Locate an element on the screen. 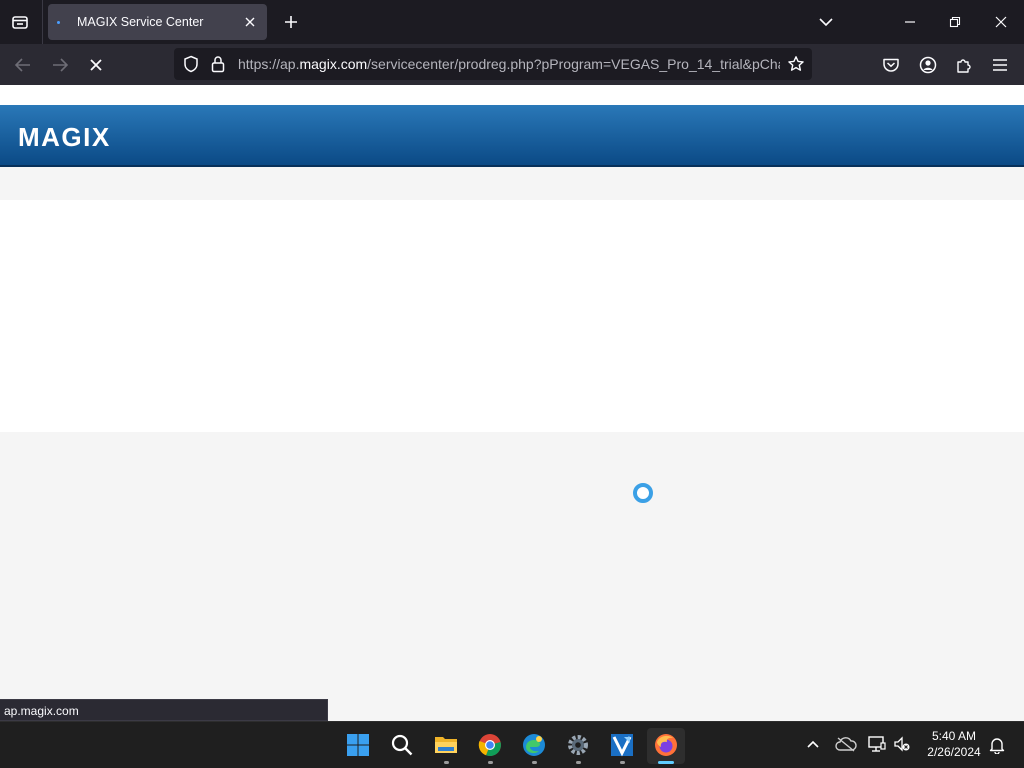  browser-tab: MAGIX Service Center is located at coordinates (157, 22).